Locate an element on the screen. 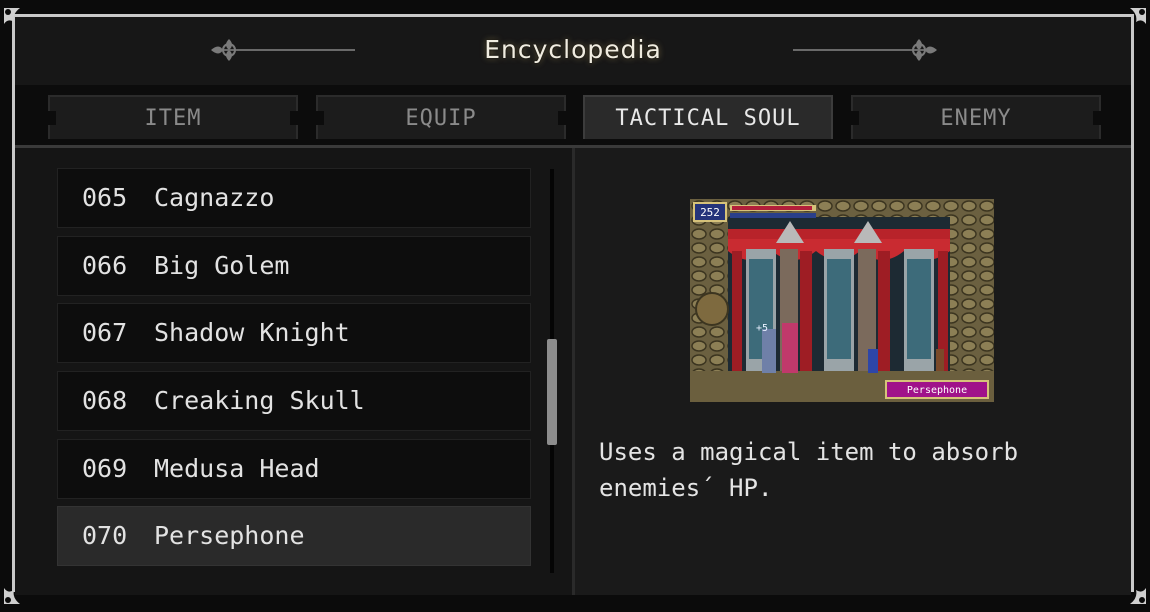 Image resolution: width=1150 pixels, height=612 pixels. title-bar: Encyclopedia is located at coordinates (573, 51).